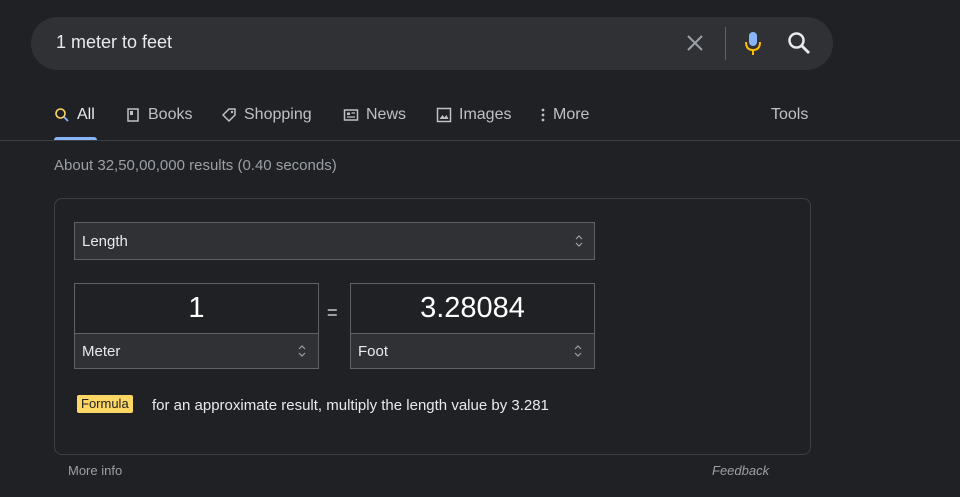 The width and height of the screenshot is (960, 497). I want to click on tab-books: Books, so click(158, 115).